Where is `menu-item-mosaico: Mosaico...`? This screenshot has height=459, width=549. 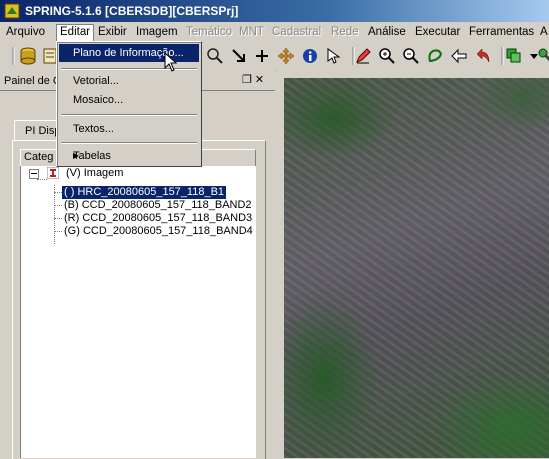
menu-item-mosaico: Mosaico... is located at coordinates (129, 100).